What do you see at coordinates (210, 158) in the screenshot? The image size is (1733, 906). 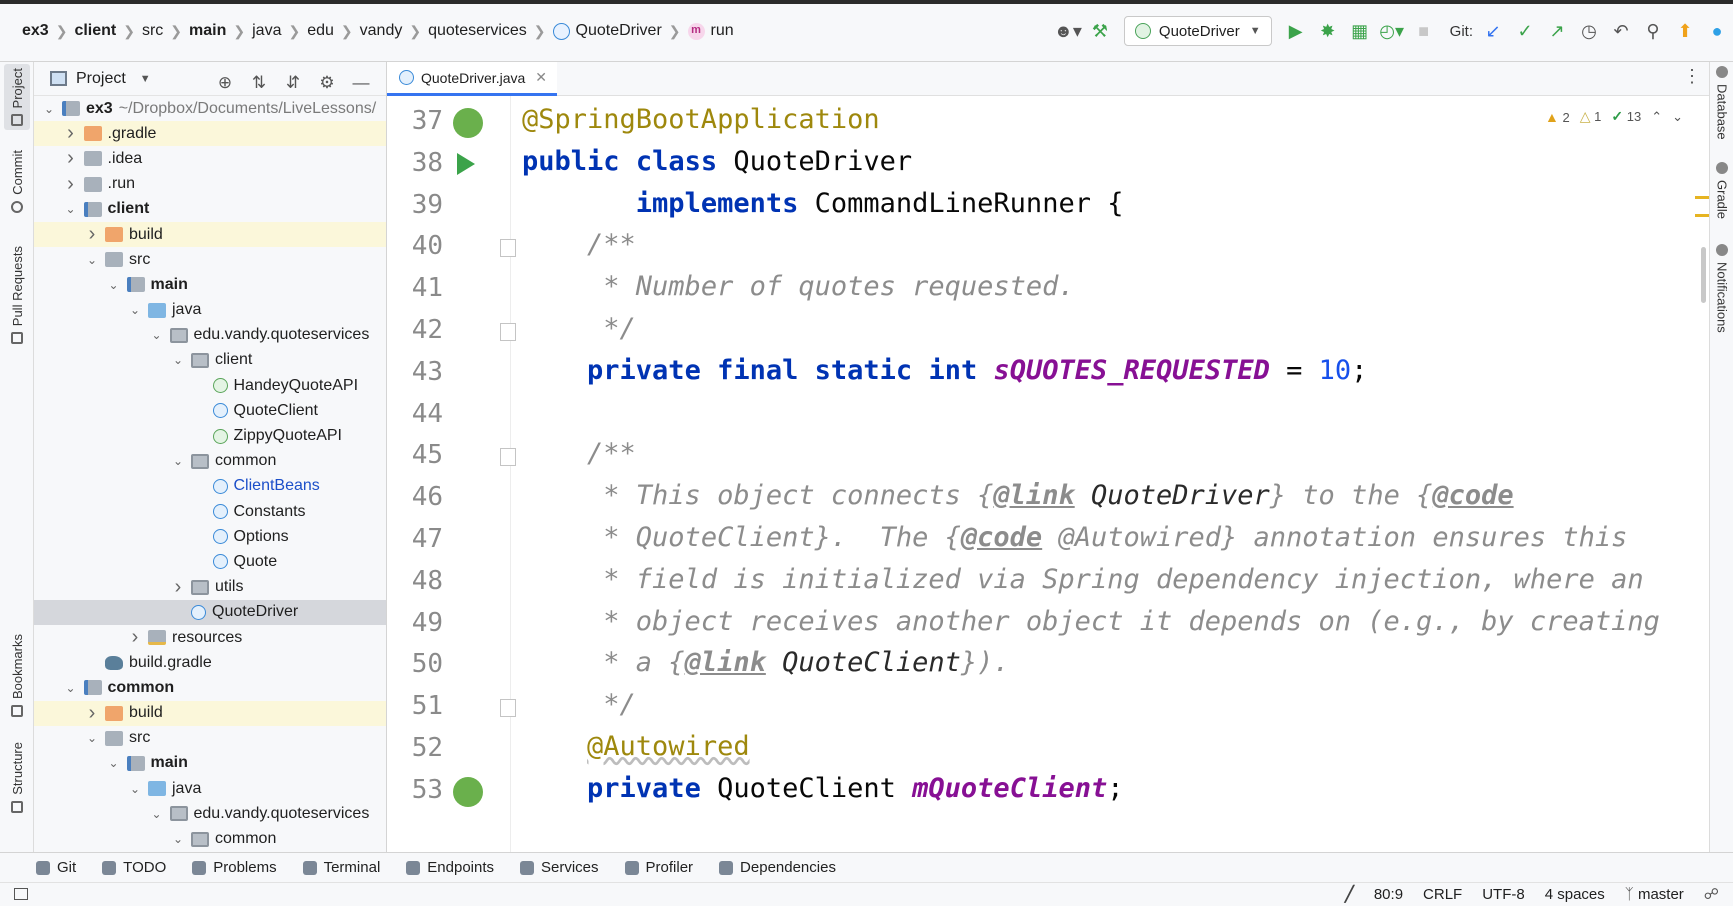 I see `tree-row: › .idea` at bounding box center [210, 158].